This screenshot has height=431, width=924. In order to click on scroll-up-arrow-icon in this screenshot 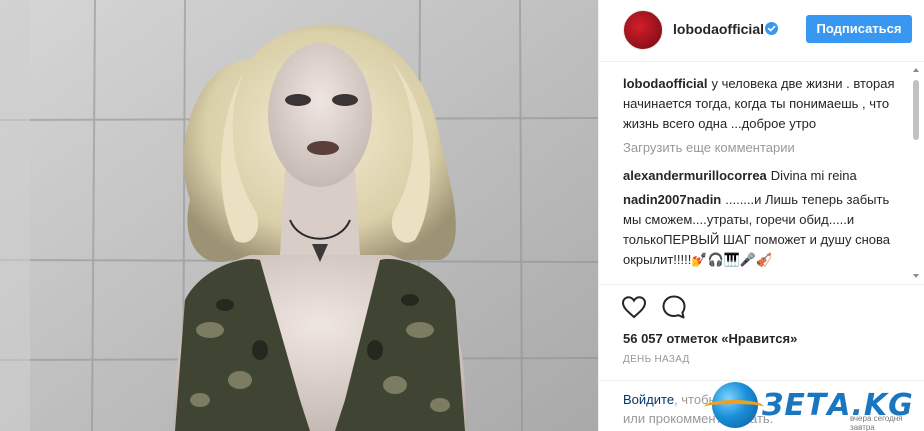, I will do `click(916, 70)`.